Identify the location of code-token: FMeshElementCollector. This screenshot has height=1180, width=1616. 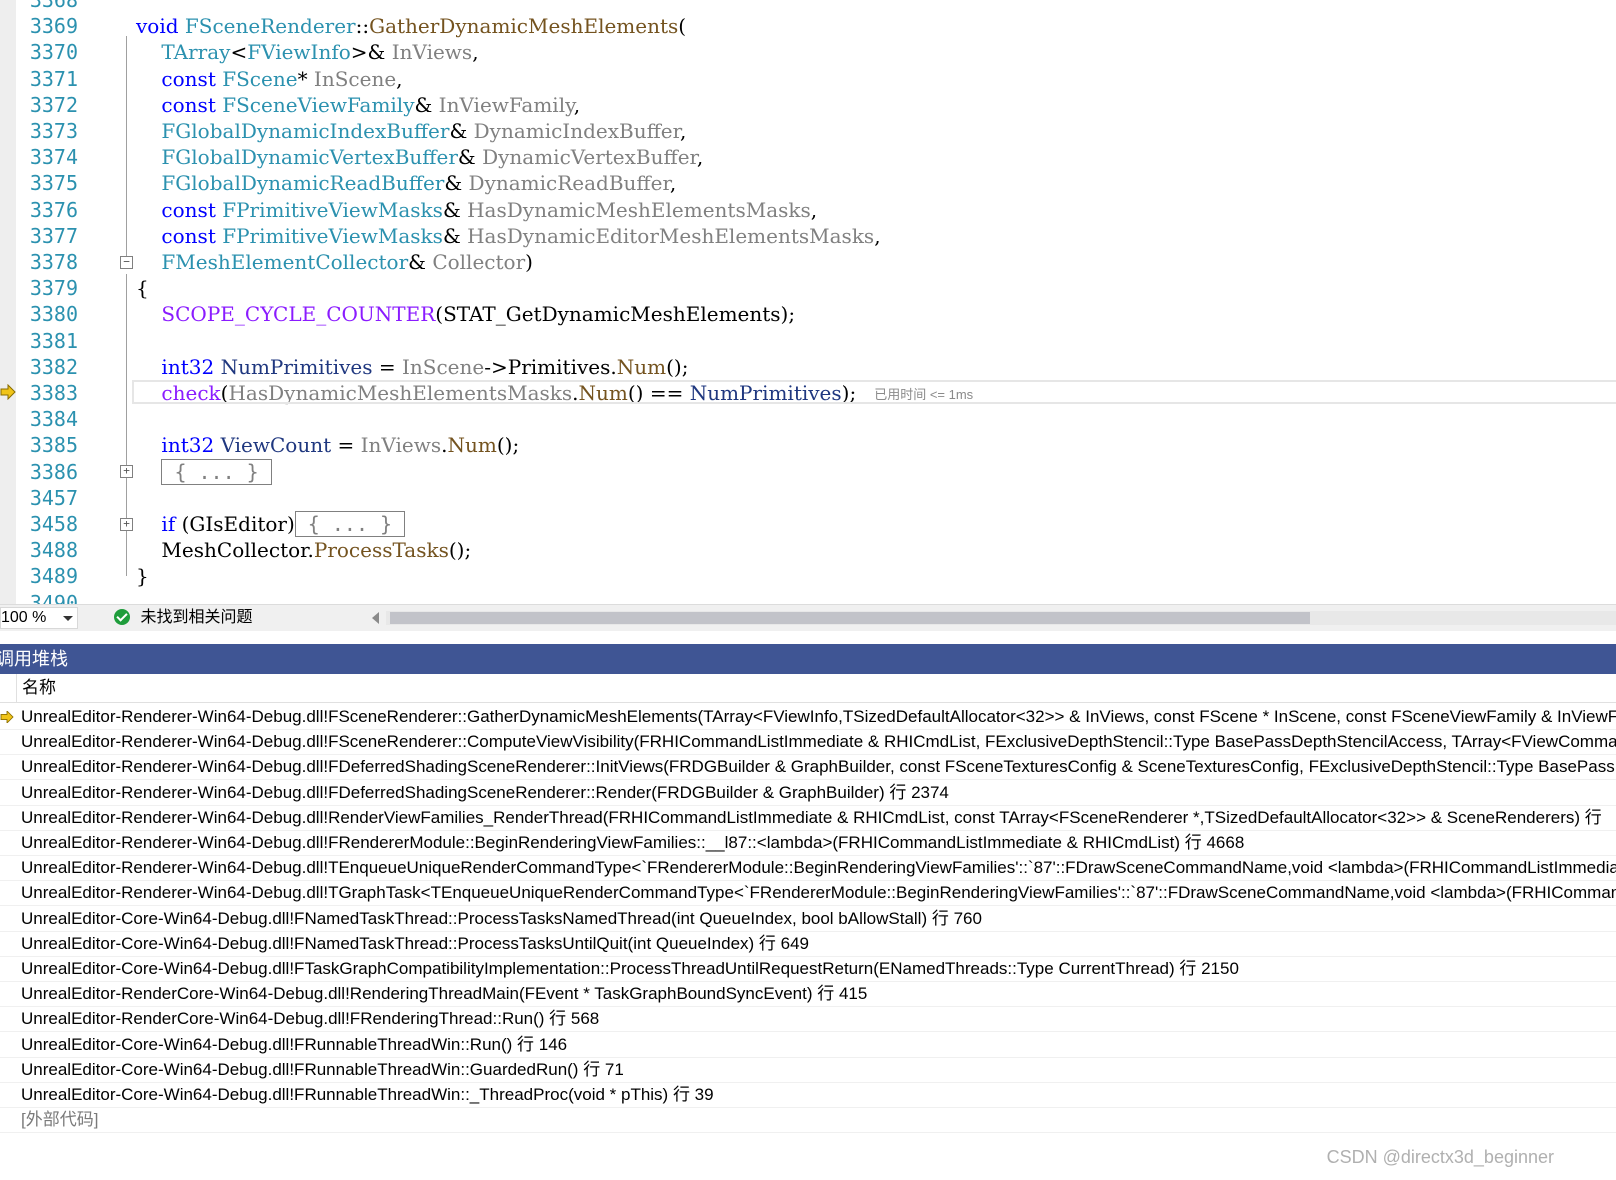
(272, 262).